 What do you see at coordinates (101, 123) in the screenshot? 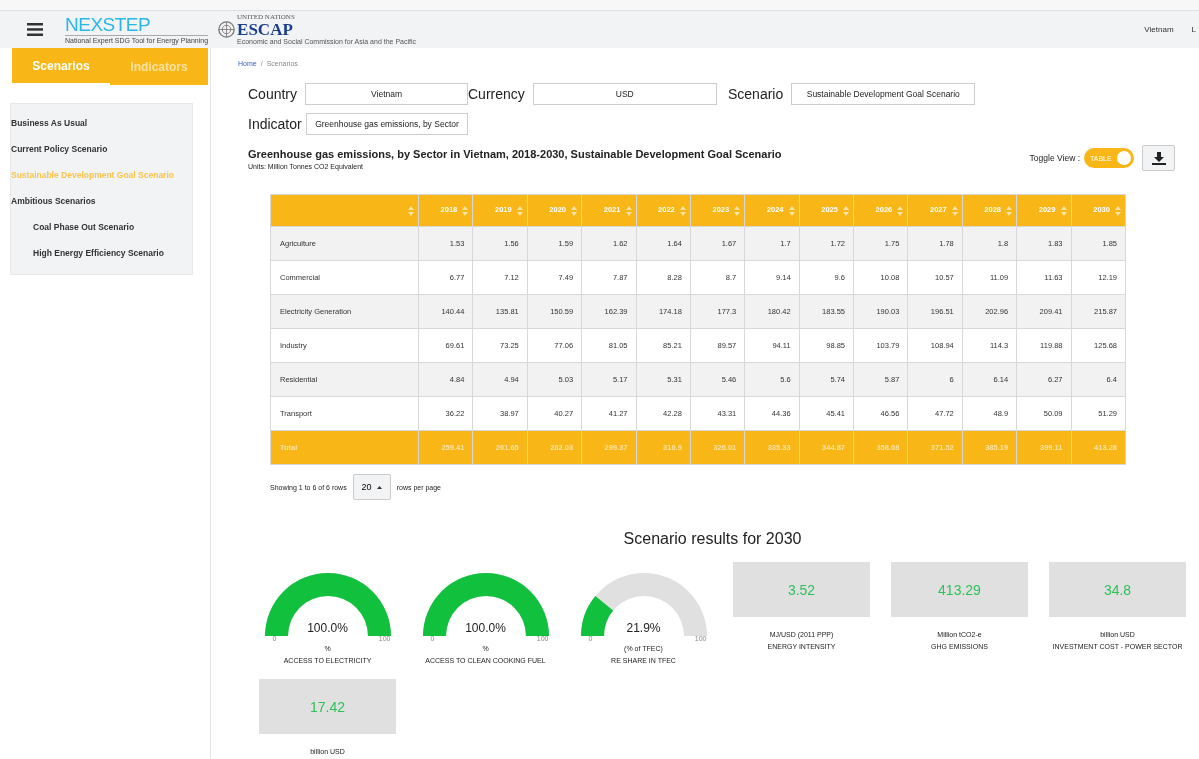
I see `sidebar-item: Business As Usual` at bounding box center [101, 123].